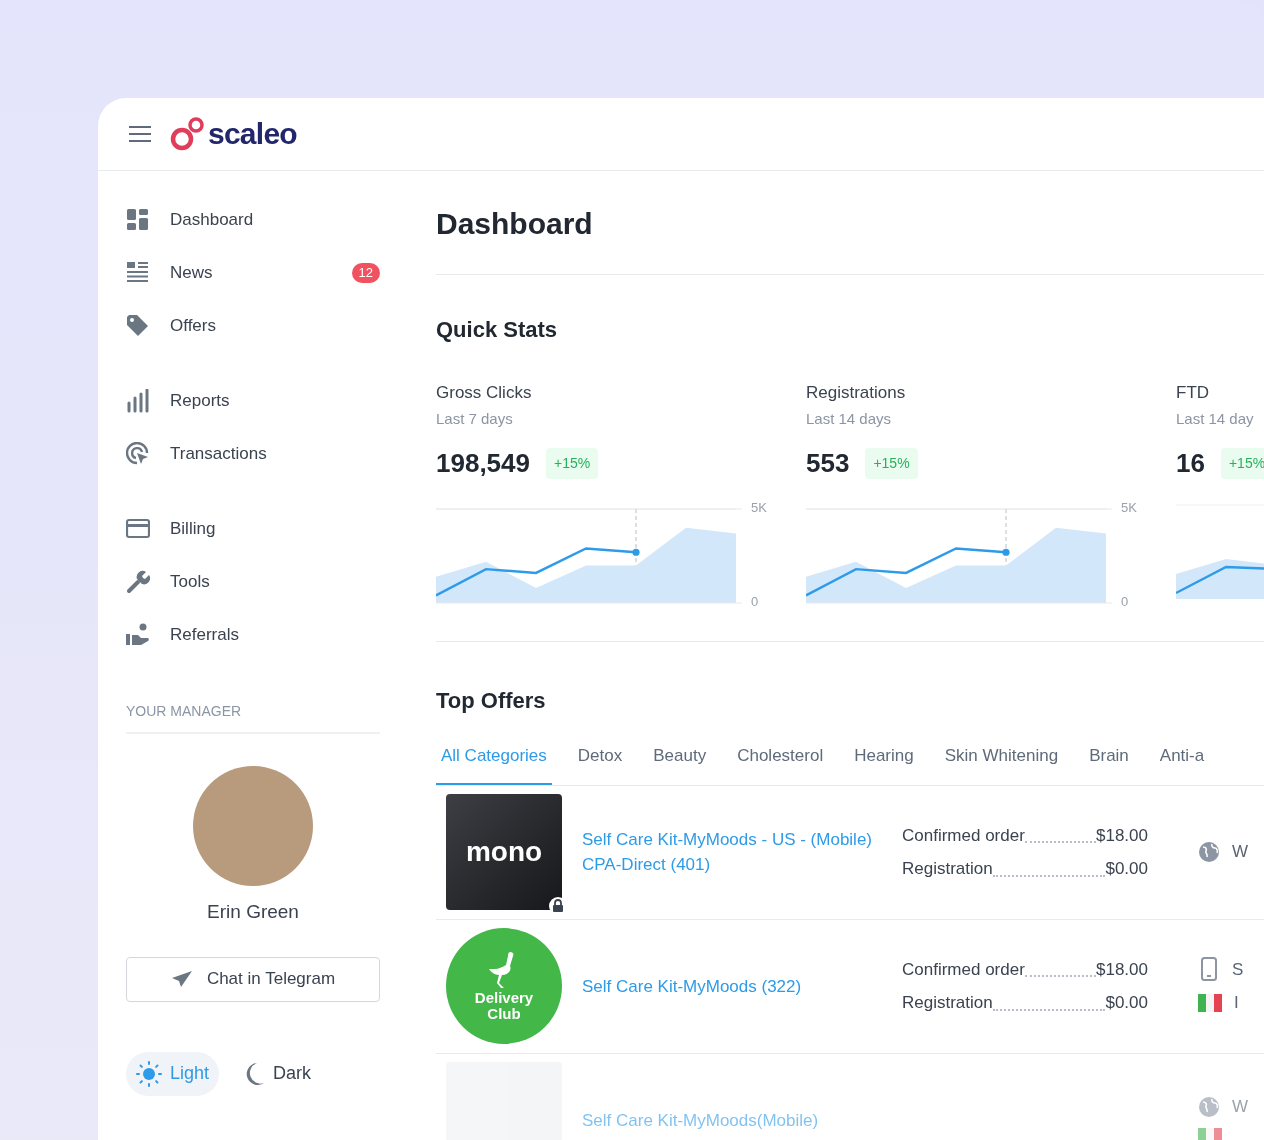  Describe the element at coordinates (138, 581) in the screenshot. I see `wrench-icon` at that location.